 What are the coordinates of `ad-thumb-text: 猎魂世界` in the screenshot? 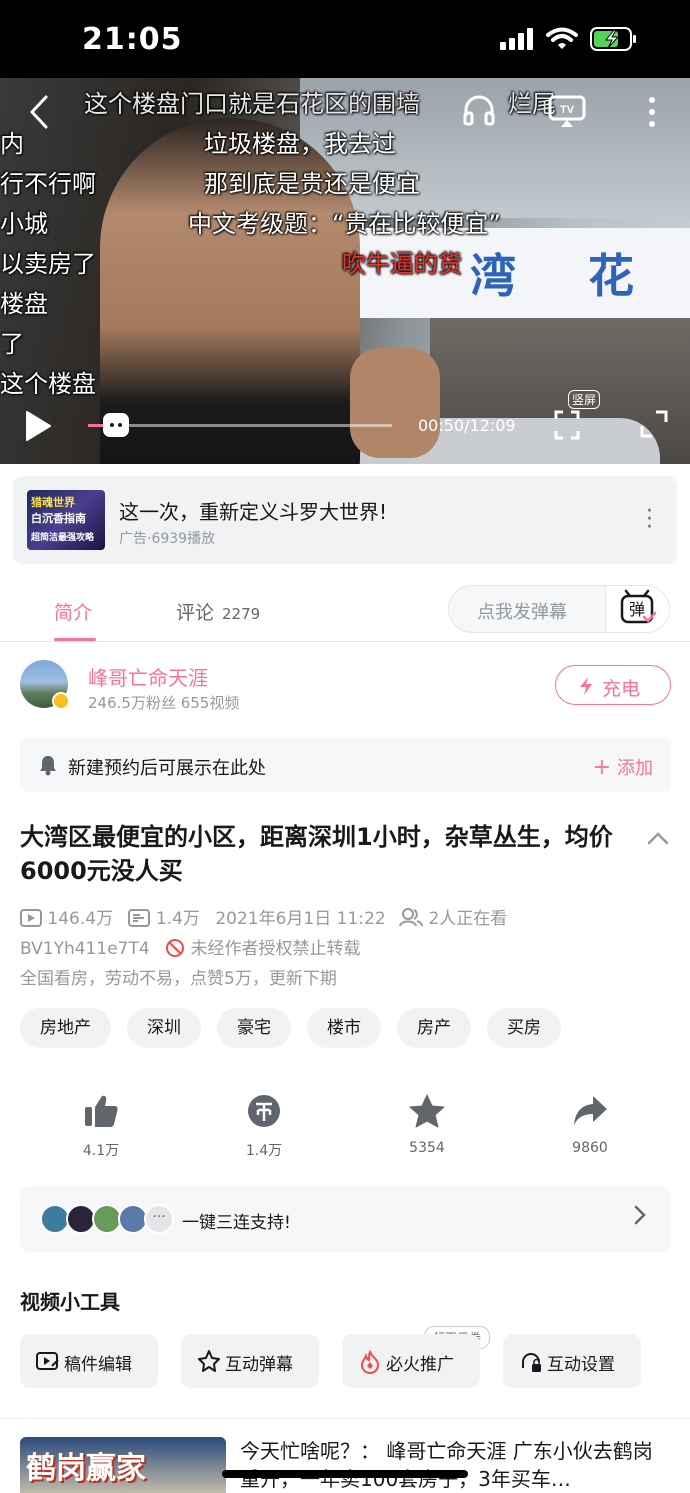 It's located at (53, 502).